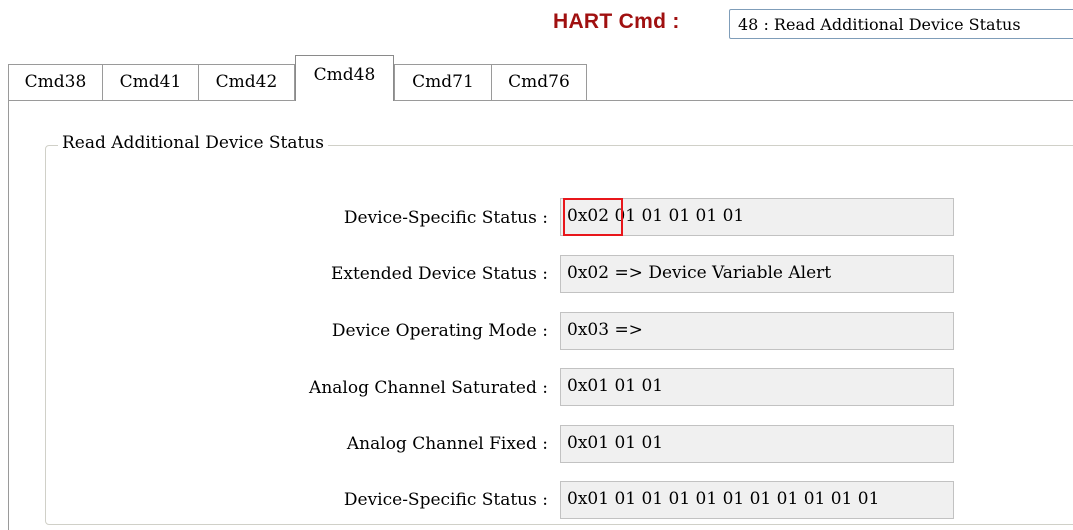 The height and width of the screenshot is (530, 1073). What do you see at coordinates (757, 274) in the screenshot?
I see `extended-device-status-field: 0x02 => Device Variable Alert` at bounding box center [757, 274].